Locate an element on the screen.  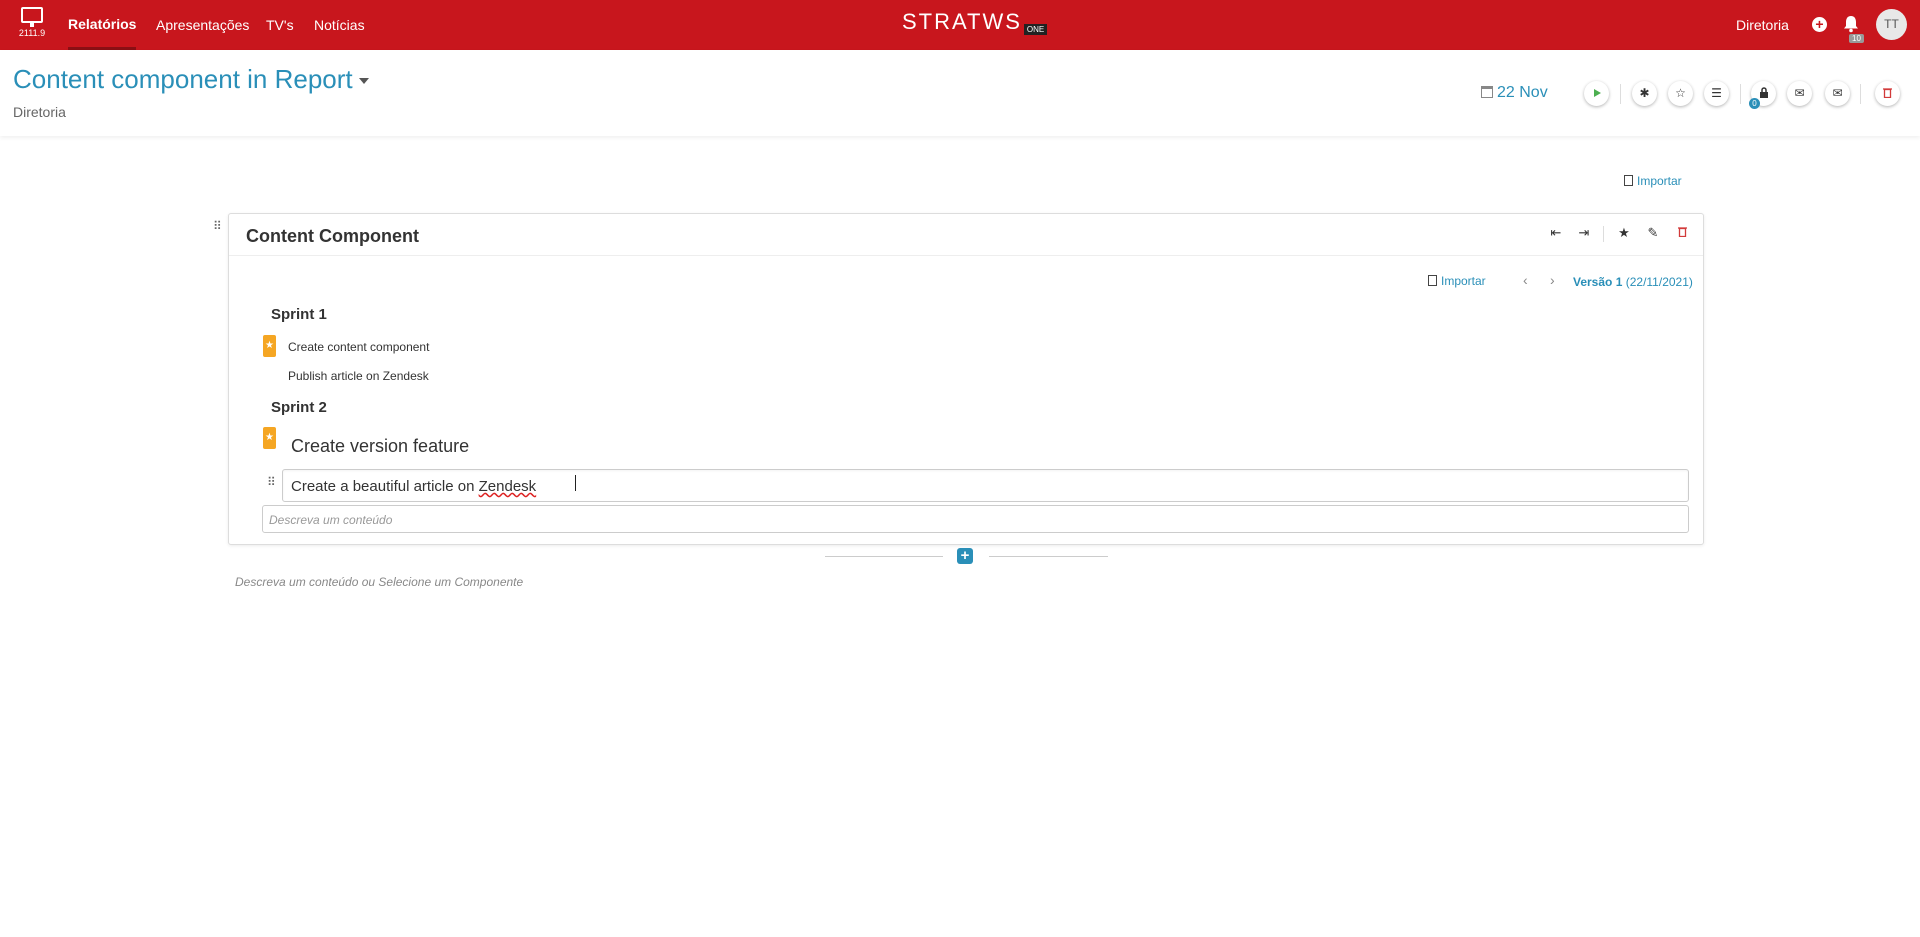
star-outline-icon: ☆ is located at coordinates (1680, 93).